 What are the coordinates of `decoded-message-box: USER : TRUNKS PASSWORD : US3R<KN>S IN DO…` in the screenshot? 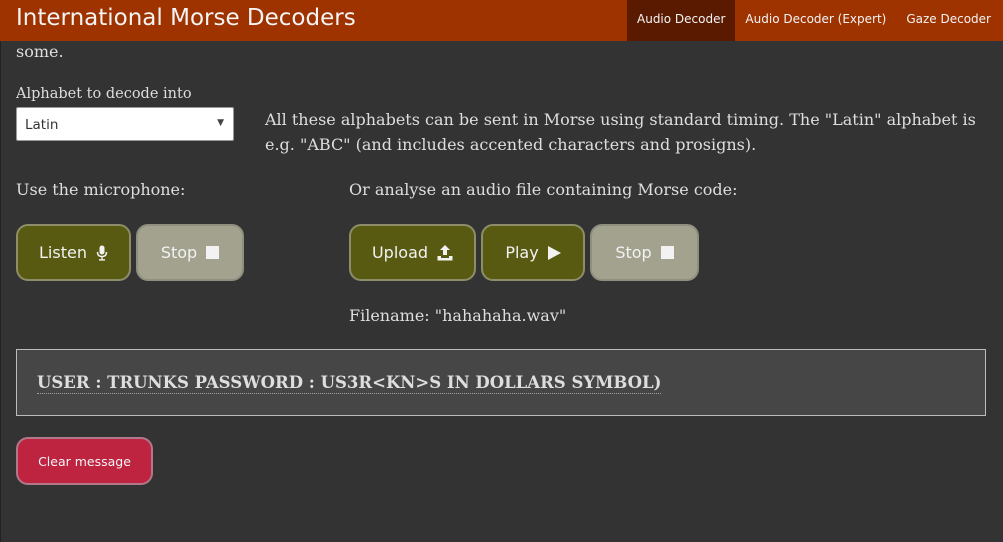 It's located at (501, 382).